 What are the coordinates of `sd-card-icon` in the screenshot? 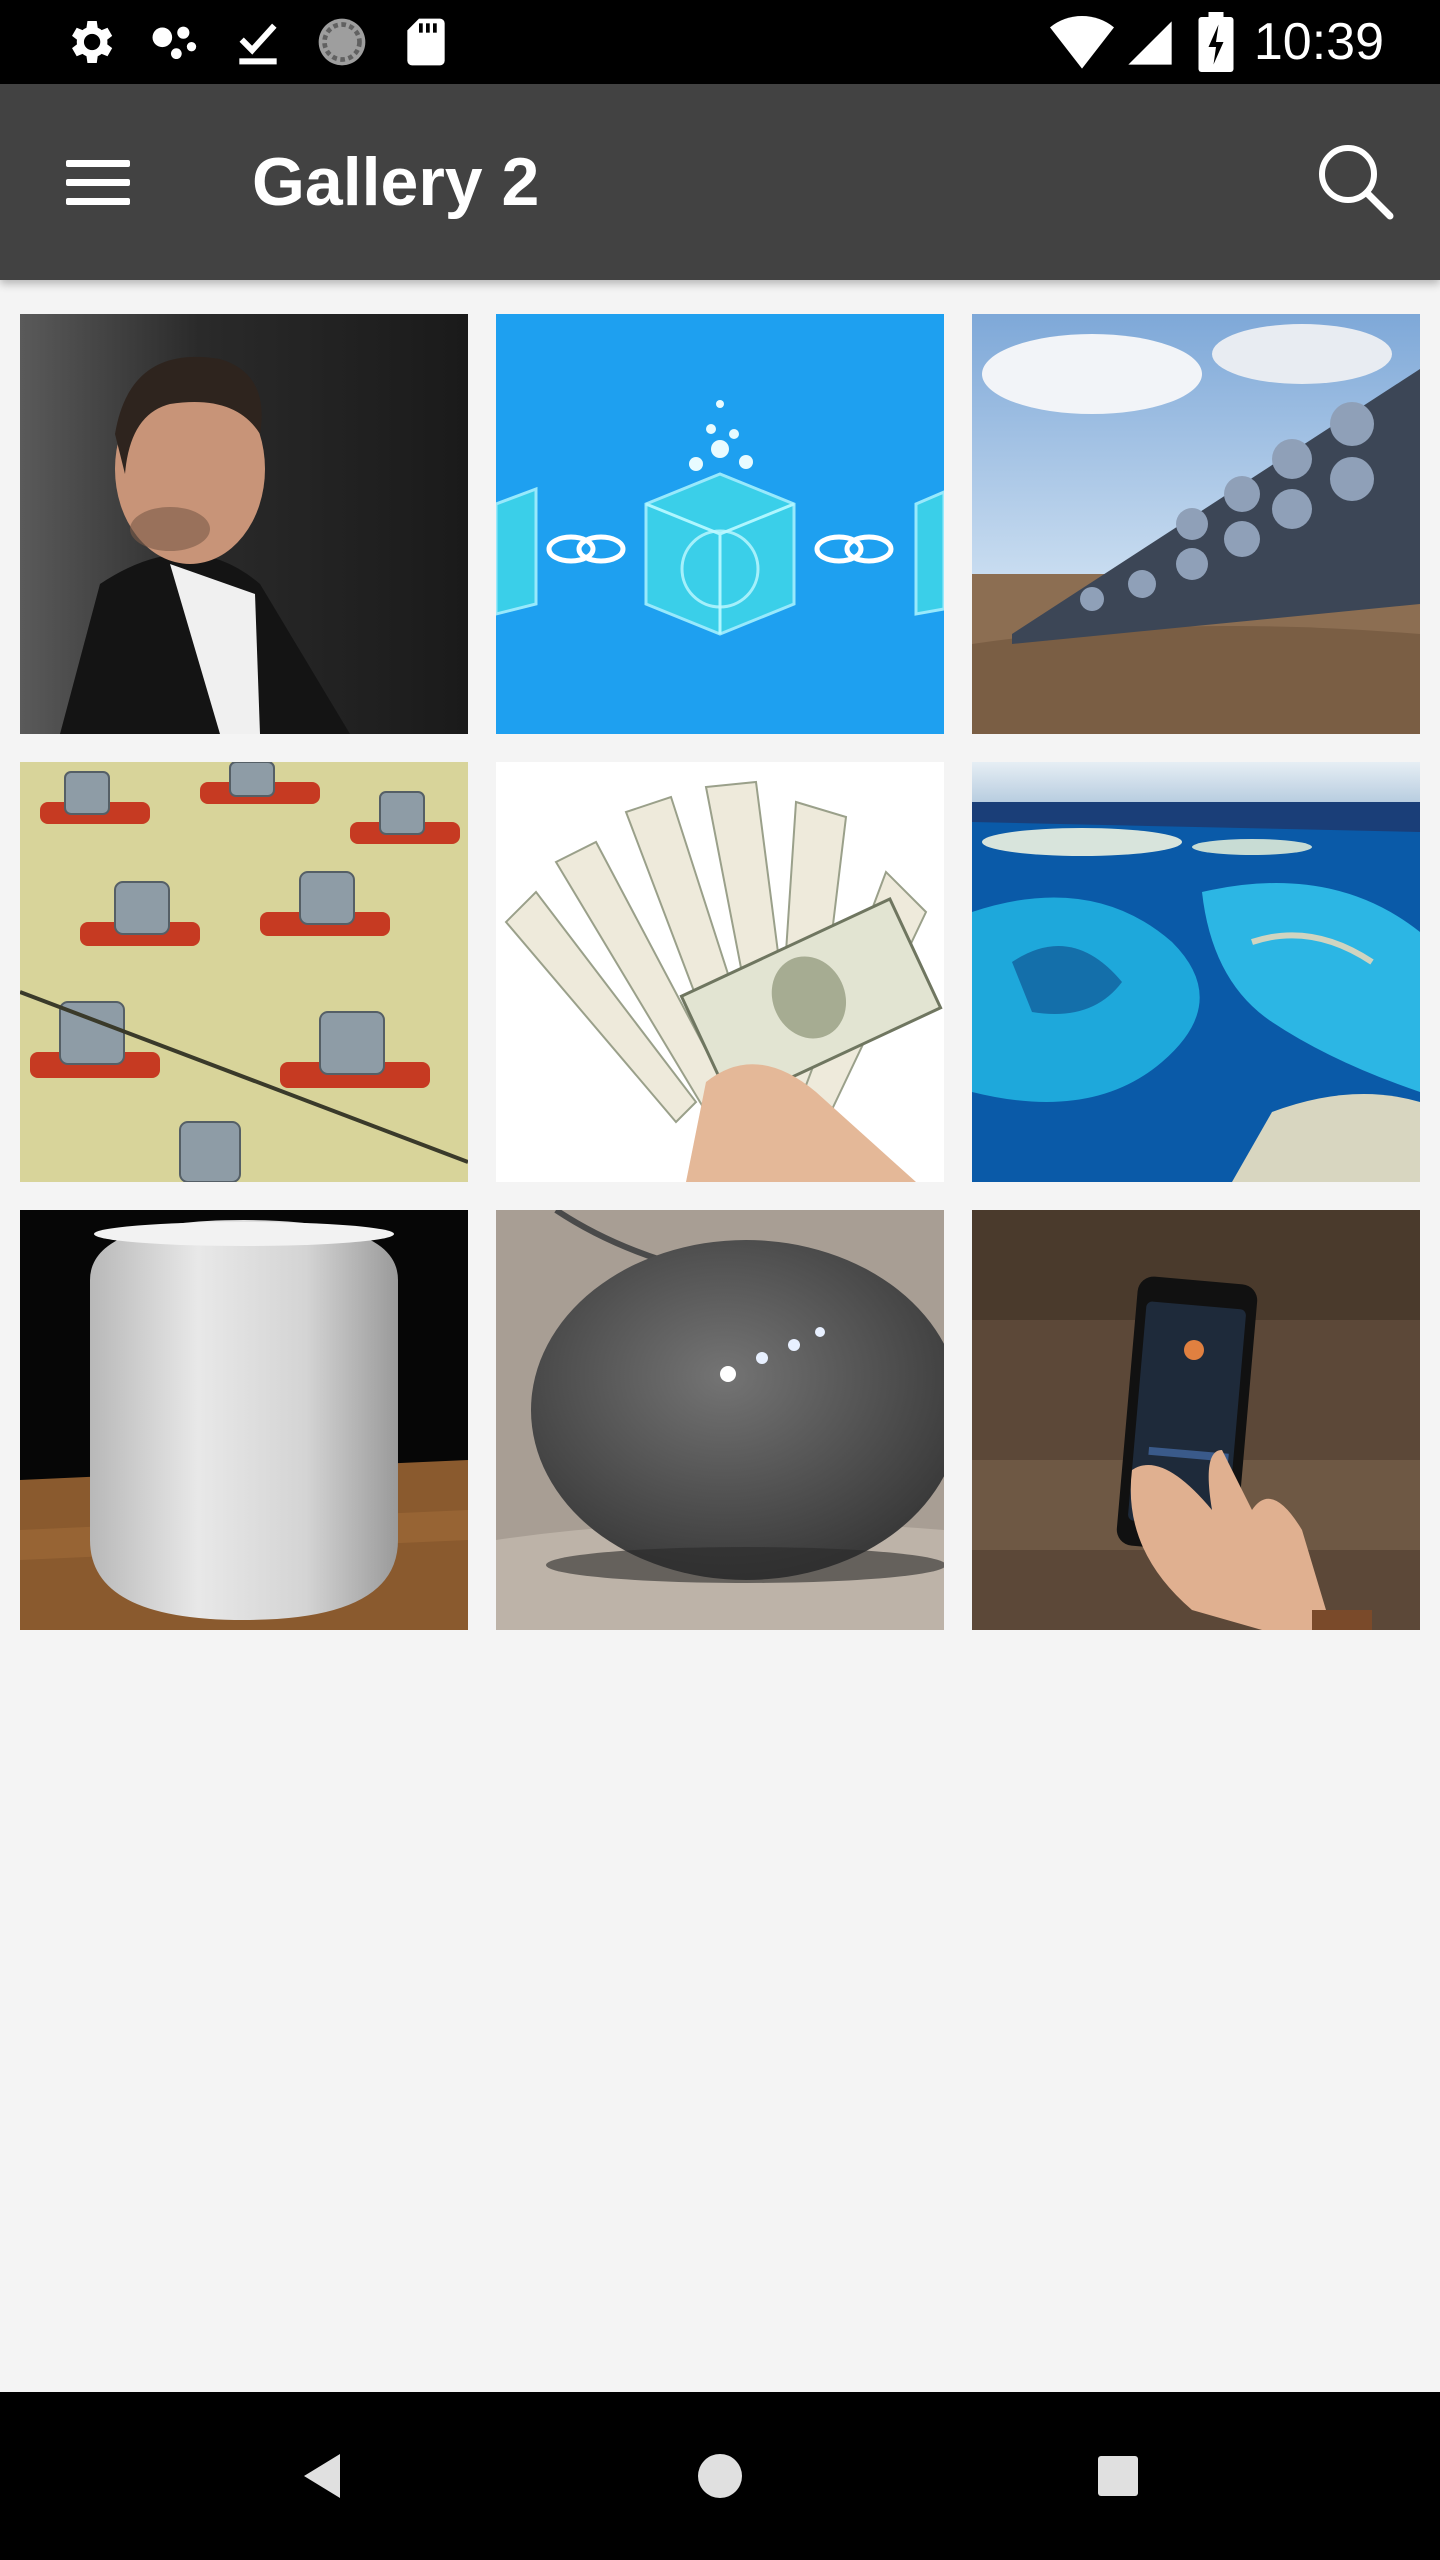 It's located at (426, 42).